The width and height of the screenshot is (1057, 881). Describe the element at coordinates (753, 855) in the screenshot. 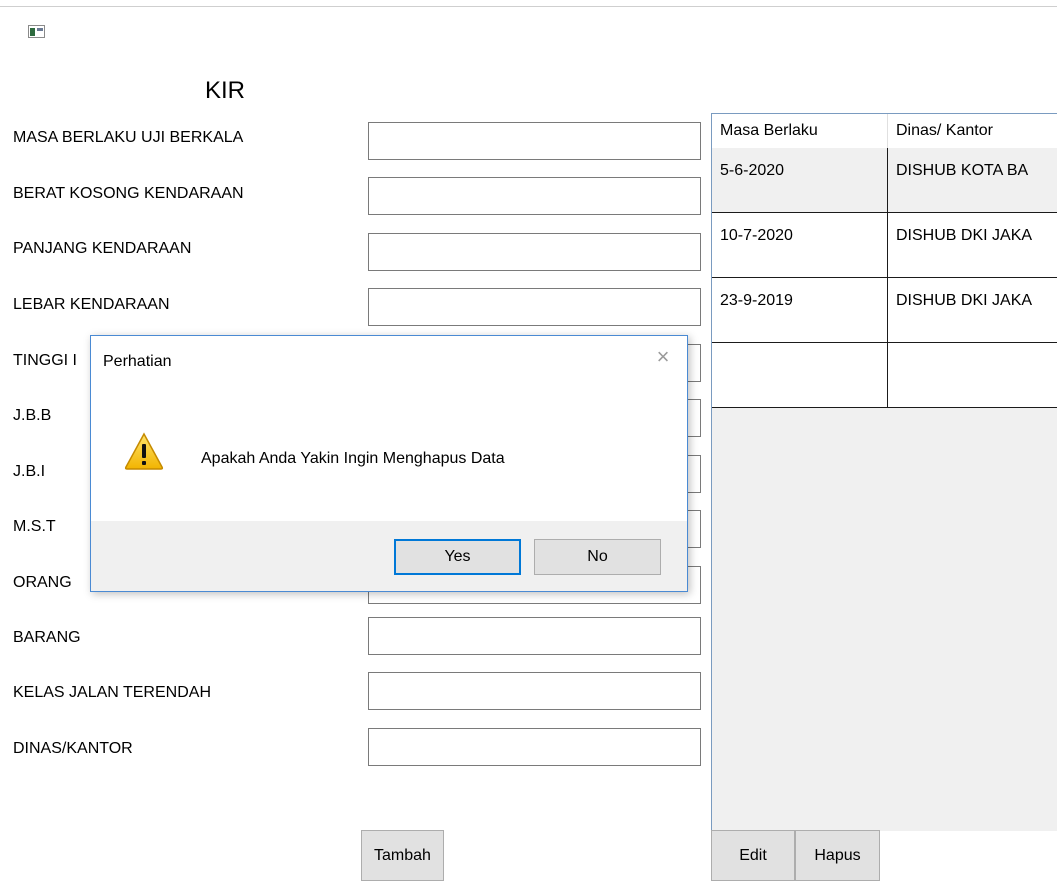

I see `edit-button: Edit` at that location.